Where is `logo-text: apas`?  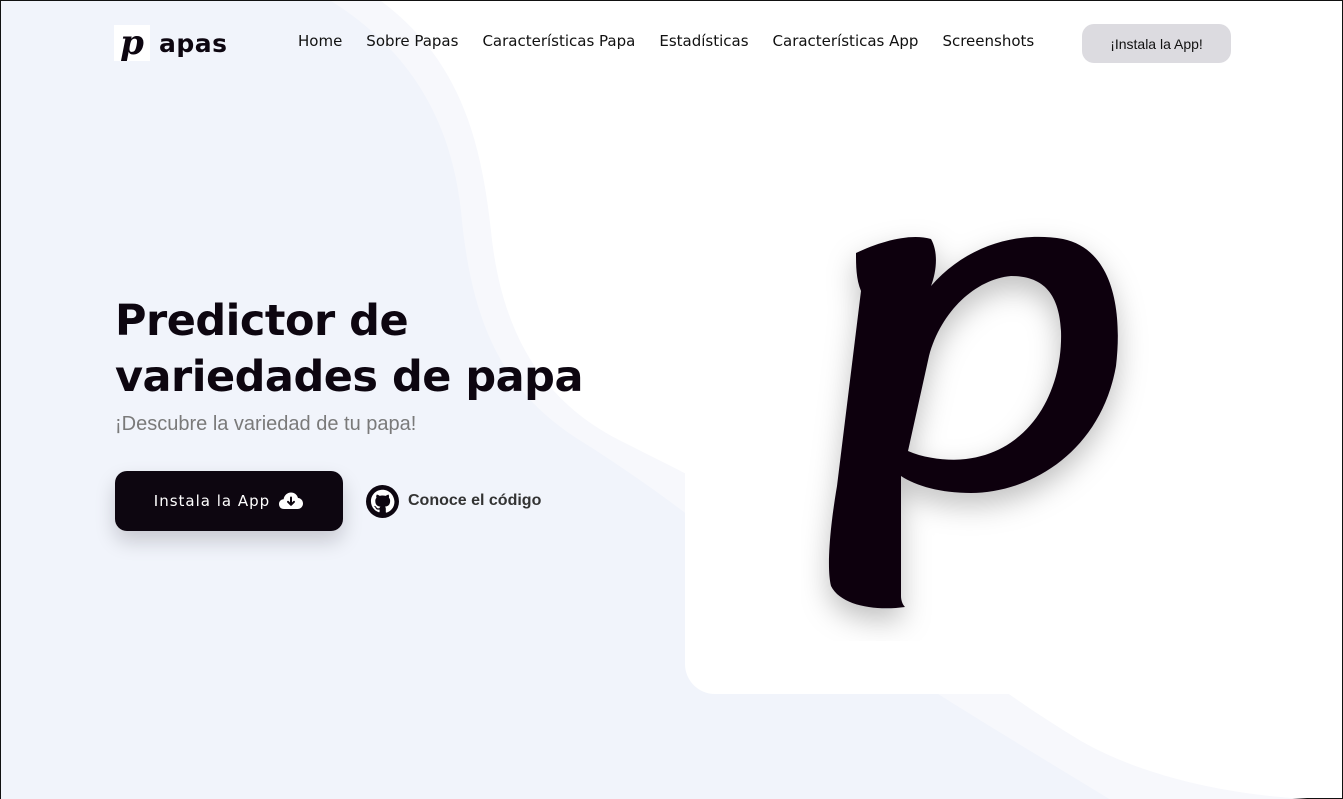
logo-text: apas is located at coordinates (193, 43).